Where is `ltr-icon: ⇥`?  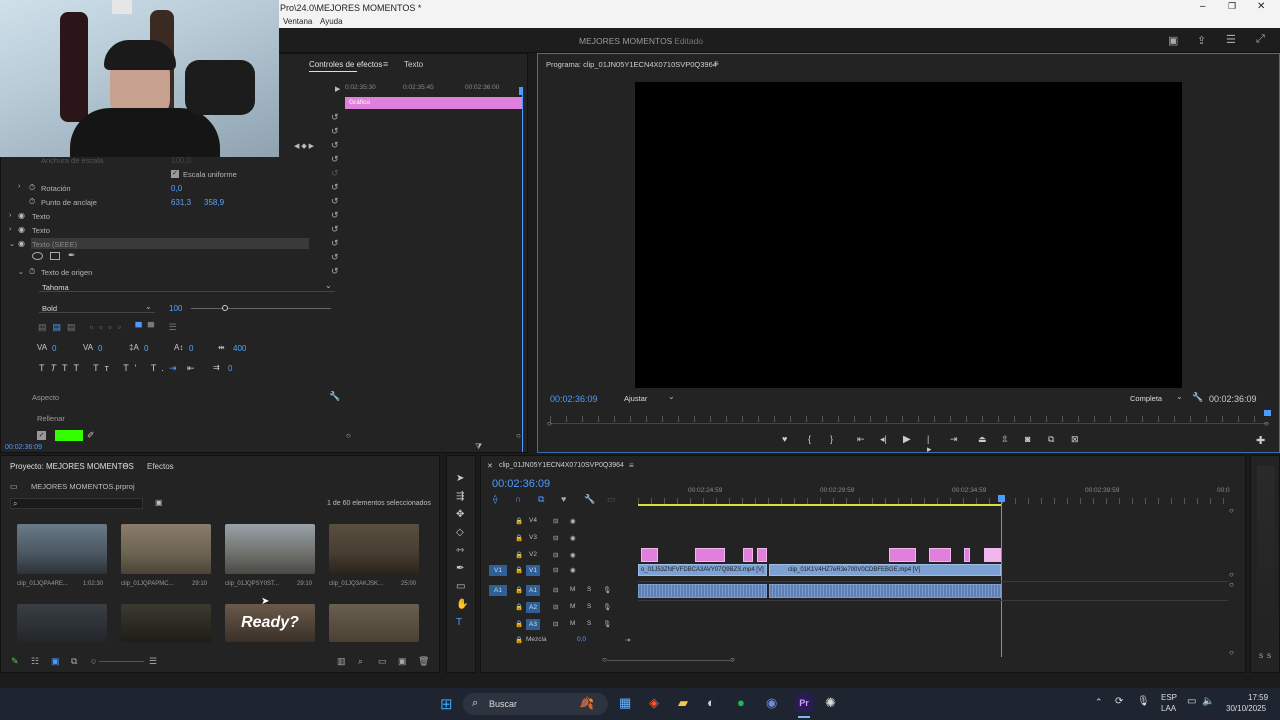
ltr-icon: ⇥ is located at coordinates (173, 368).